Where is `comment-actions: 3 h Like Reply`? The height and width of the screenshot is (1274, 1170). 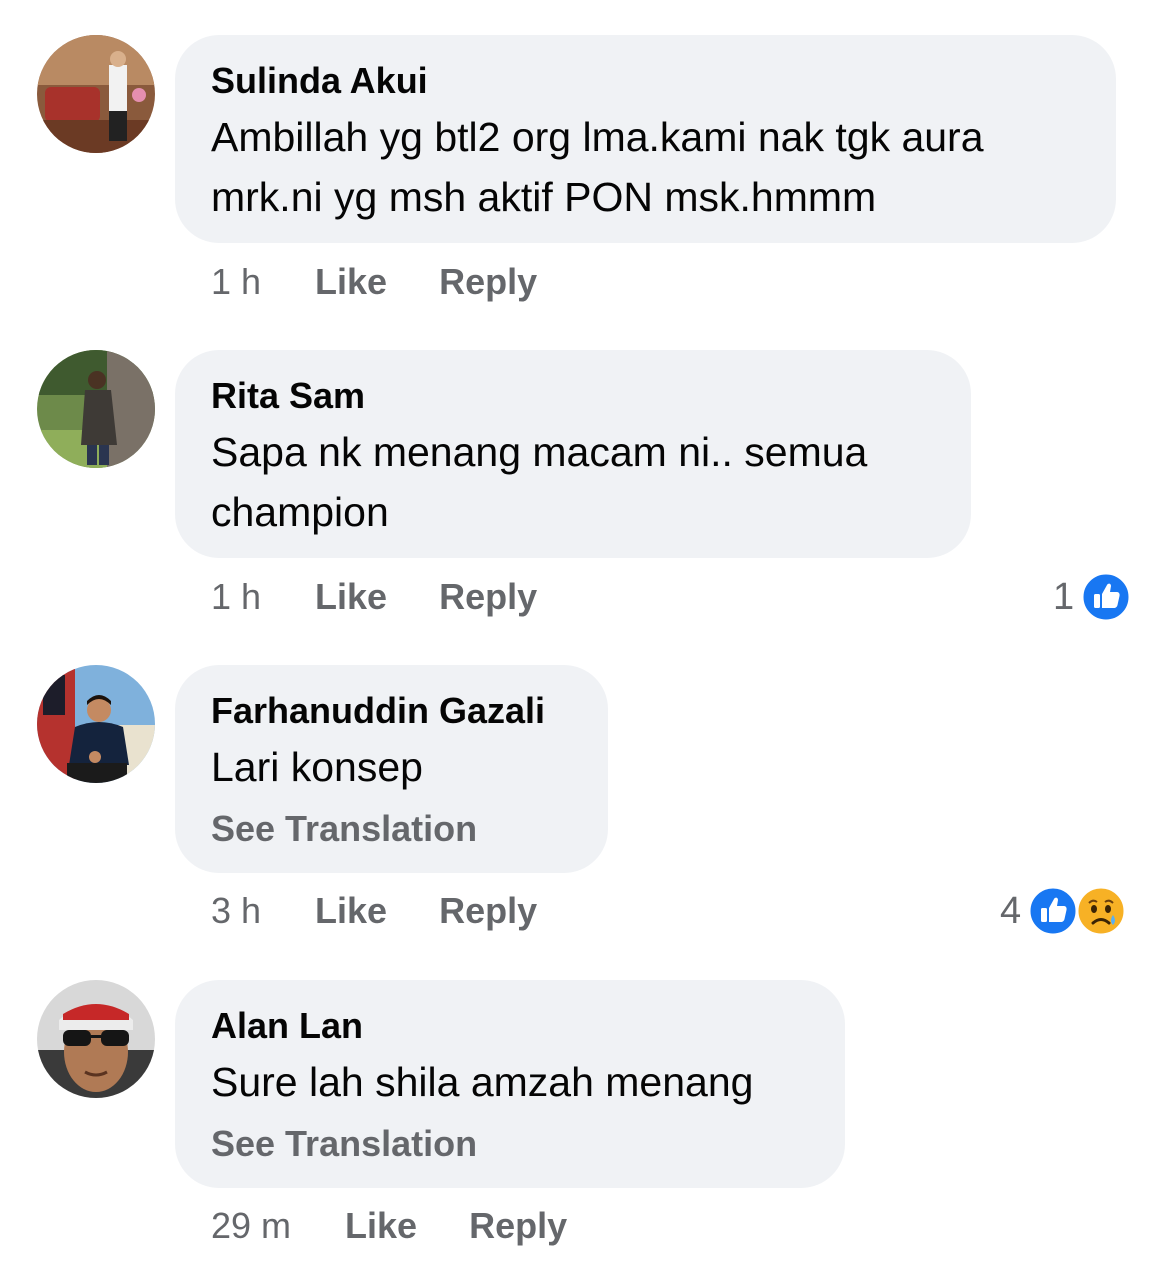
comment-actions: 3 h Like Reply is located at coordinates (374, 911).